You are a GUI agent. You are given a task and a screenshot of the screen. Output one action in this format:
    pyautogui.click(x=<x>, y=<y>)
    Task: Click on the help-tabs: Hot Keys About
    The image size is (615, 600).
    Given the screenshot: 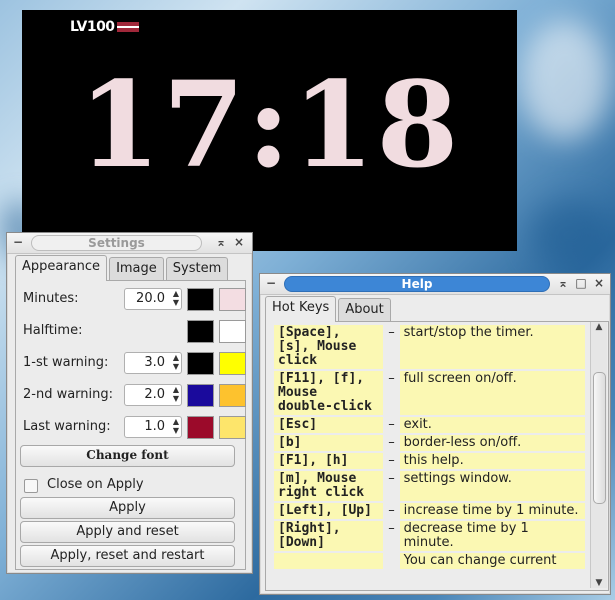 What is the action you would take?
    pyautogui.click(x=329, y=309)
    